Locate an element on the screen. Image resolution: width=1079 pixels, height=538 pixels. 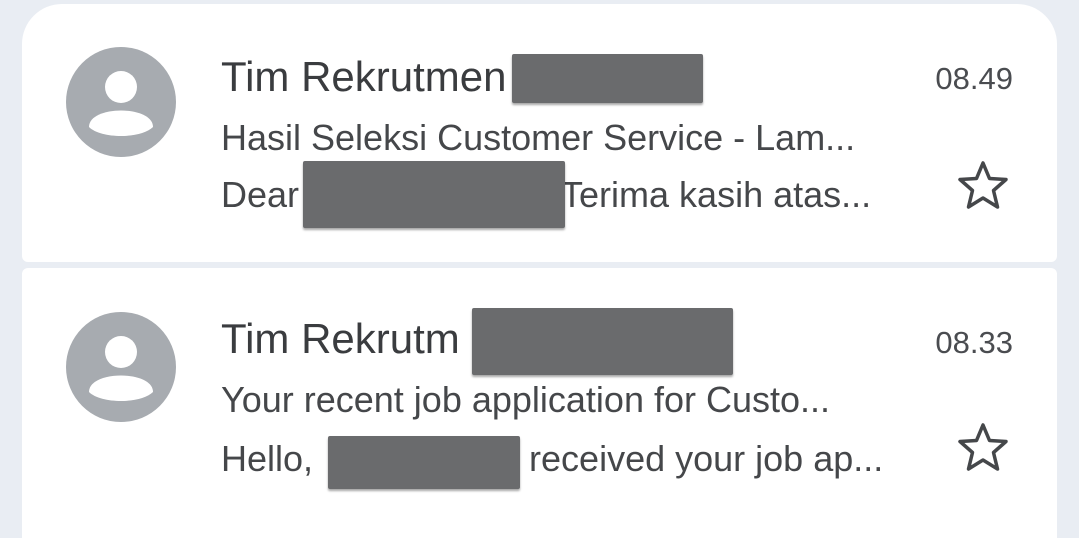
sender-name: Tim Rekrutmen is located at coordinates (364, 76).